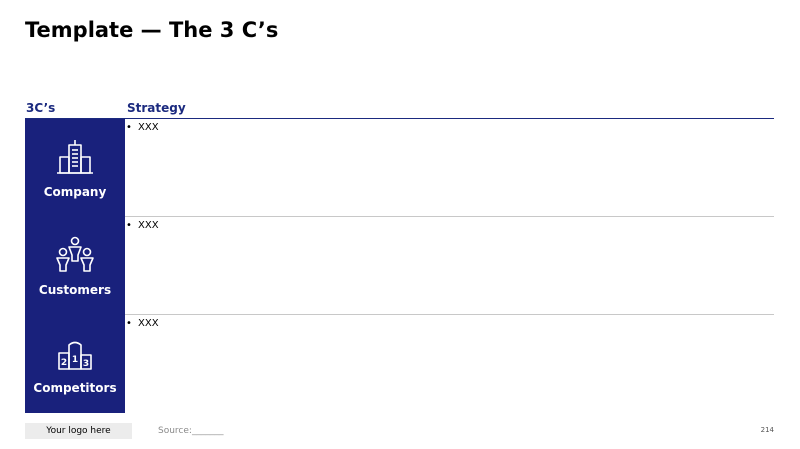  I want to click on row-label-panel: 1 2 3 Competitors, so click(75, 364).